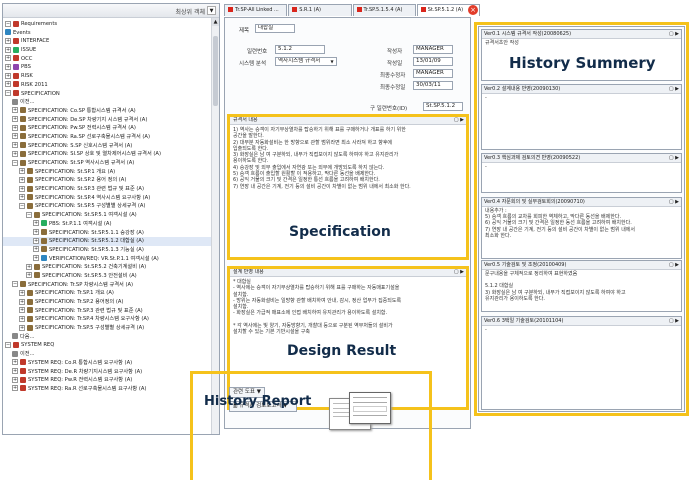 This screenshot has width=693, height=480. Describe the element at coordinates (107, 128) in the screenshot. I see `tree-row: + SPECIFICATION: Pw.SP 전력시스템 규격서 (A)` at that location.